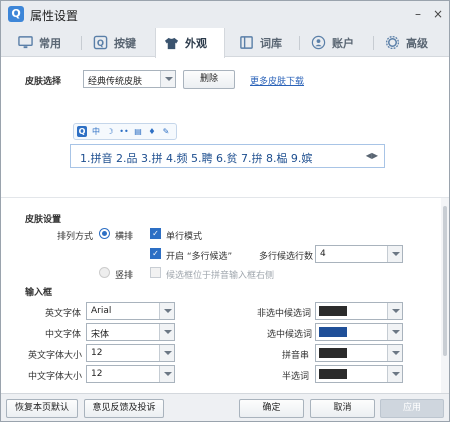 Image resolution: width=450 pixels, height=422 pixels. Describe the element at coordinates (82, 131) in the screenshot. I see `sogou-logo-icon: Q` at that location.